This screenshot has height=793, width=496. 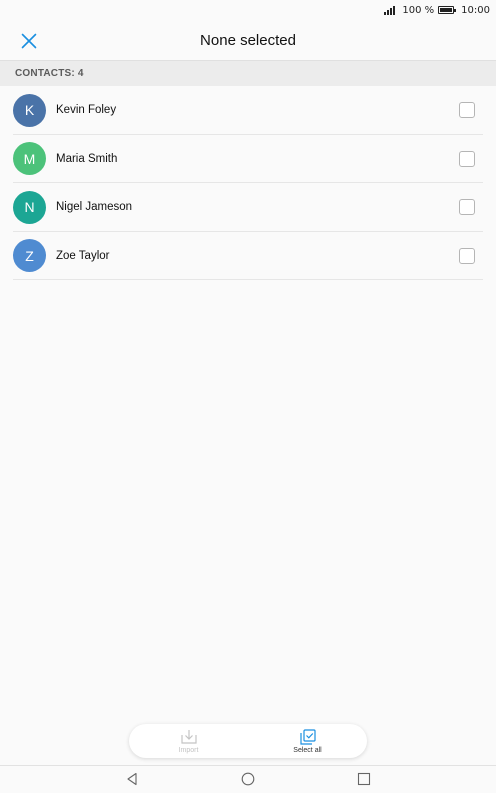 I want to click on select-all-label: Select all, so click(x=307, y=750).